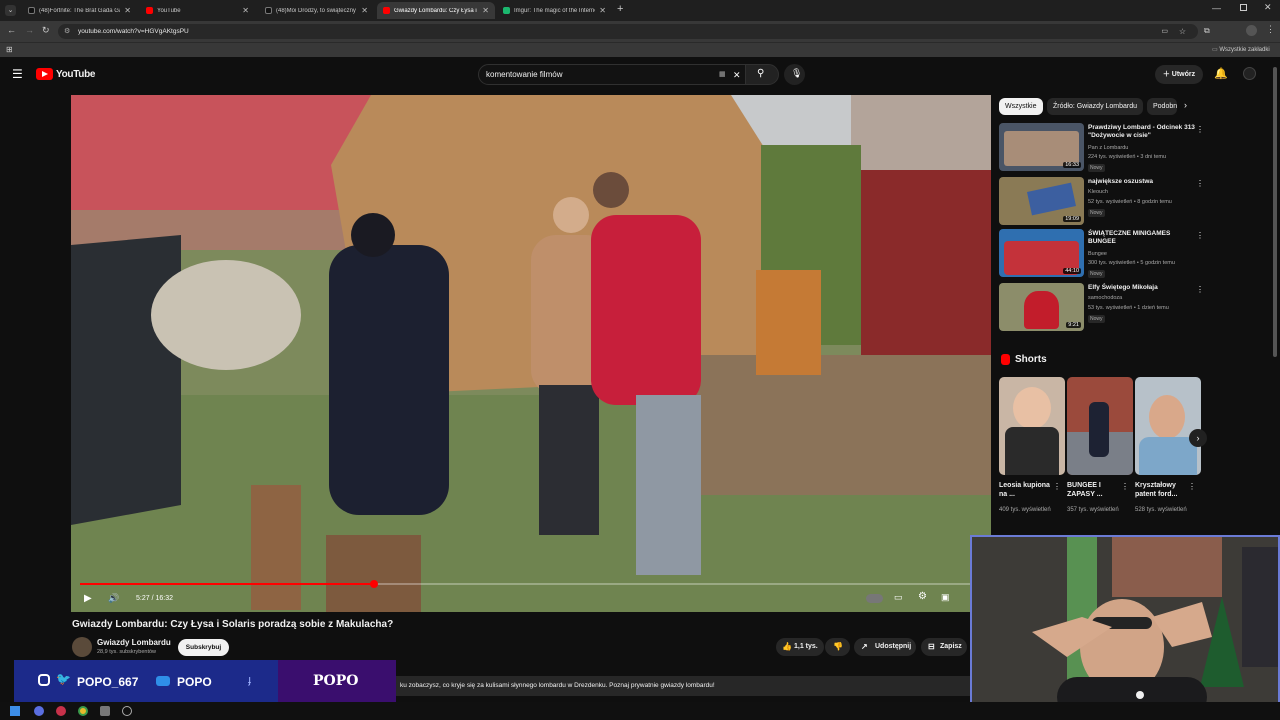  Describe the element at coordinates (737, 75) in the screenshot. I see `clear-search-icon: ✕` at that location.